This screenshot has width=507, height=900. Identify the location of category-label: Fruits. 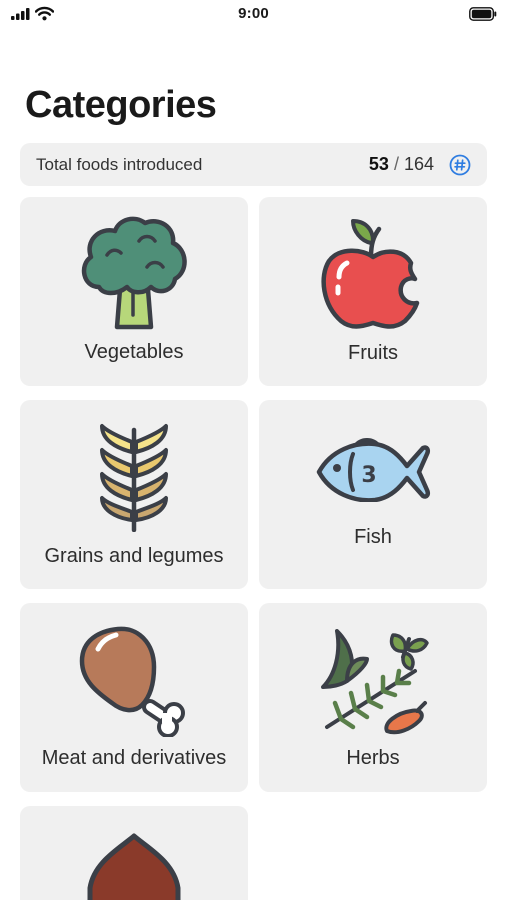
(373, 353).